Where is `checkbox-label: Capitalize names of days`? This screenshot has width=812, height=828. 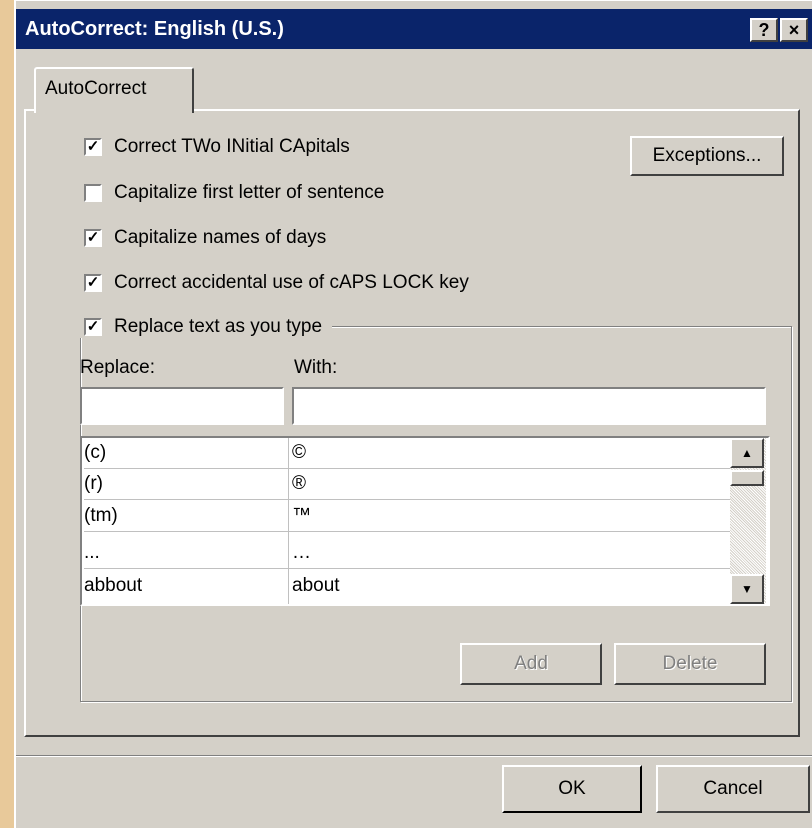
checkbox-label: Capitalize names of days is located at coordinates (220, 237).